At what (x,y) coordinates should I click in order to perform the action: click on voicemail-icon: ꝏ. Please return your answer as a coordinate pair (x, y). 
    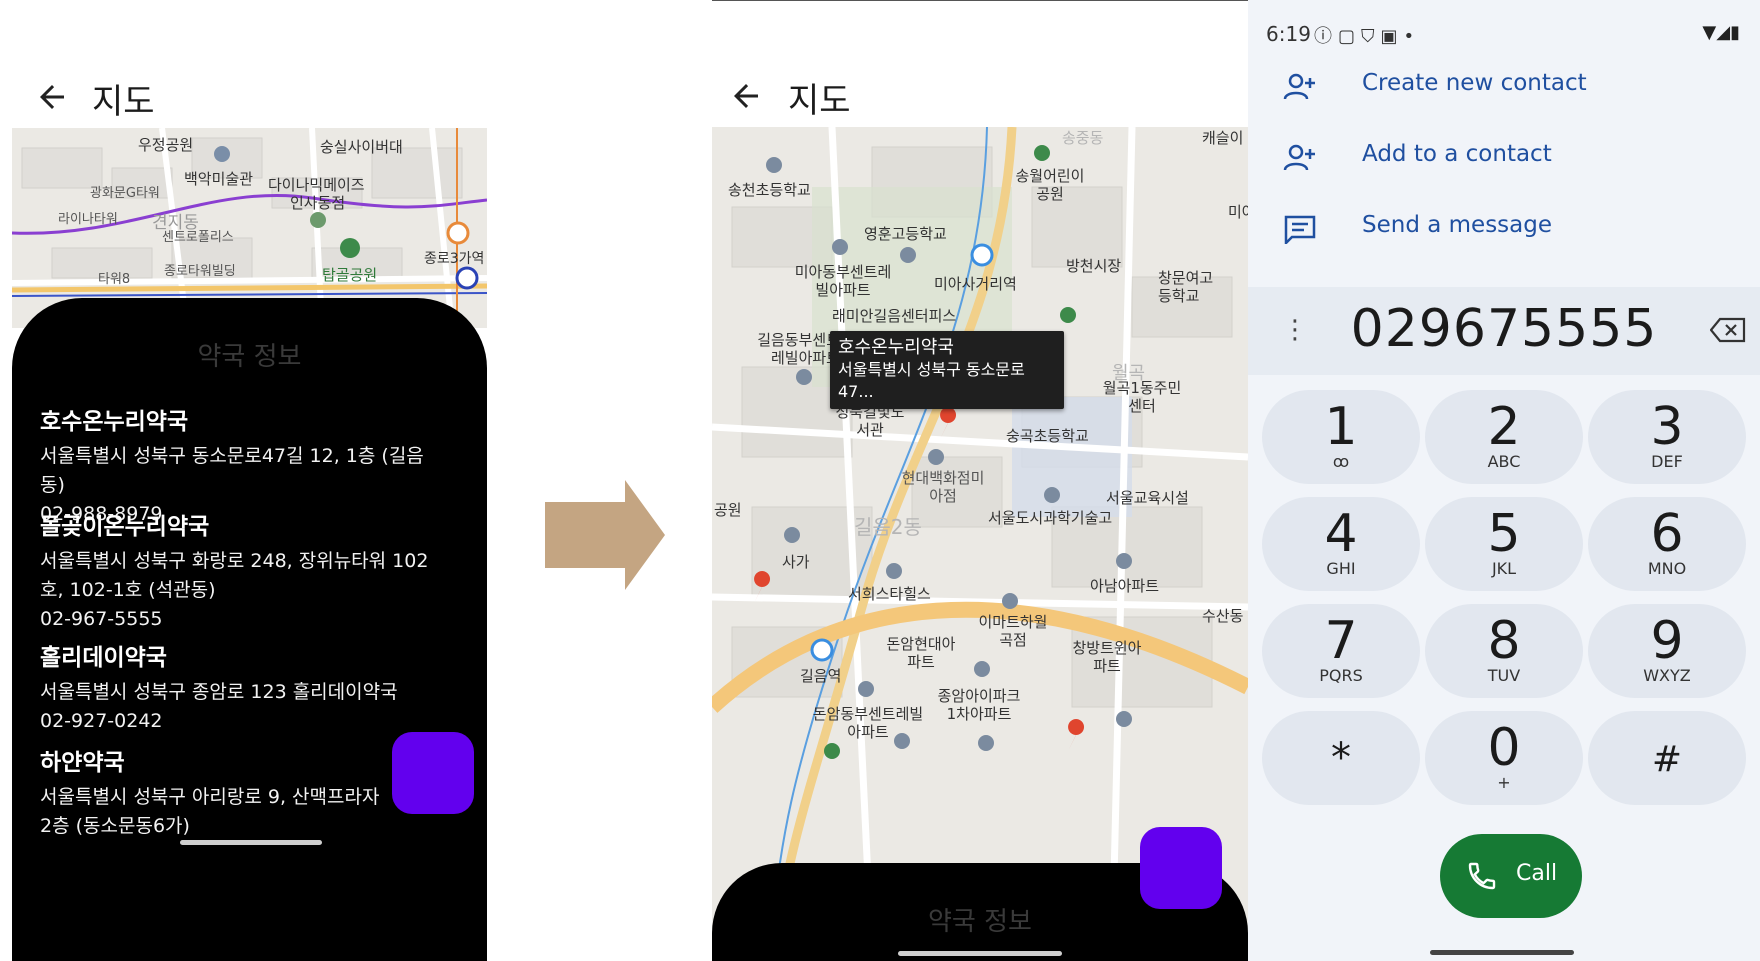
    Looking at the image, I should click on (1341, 461).